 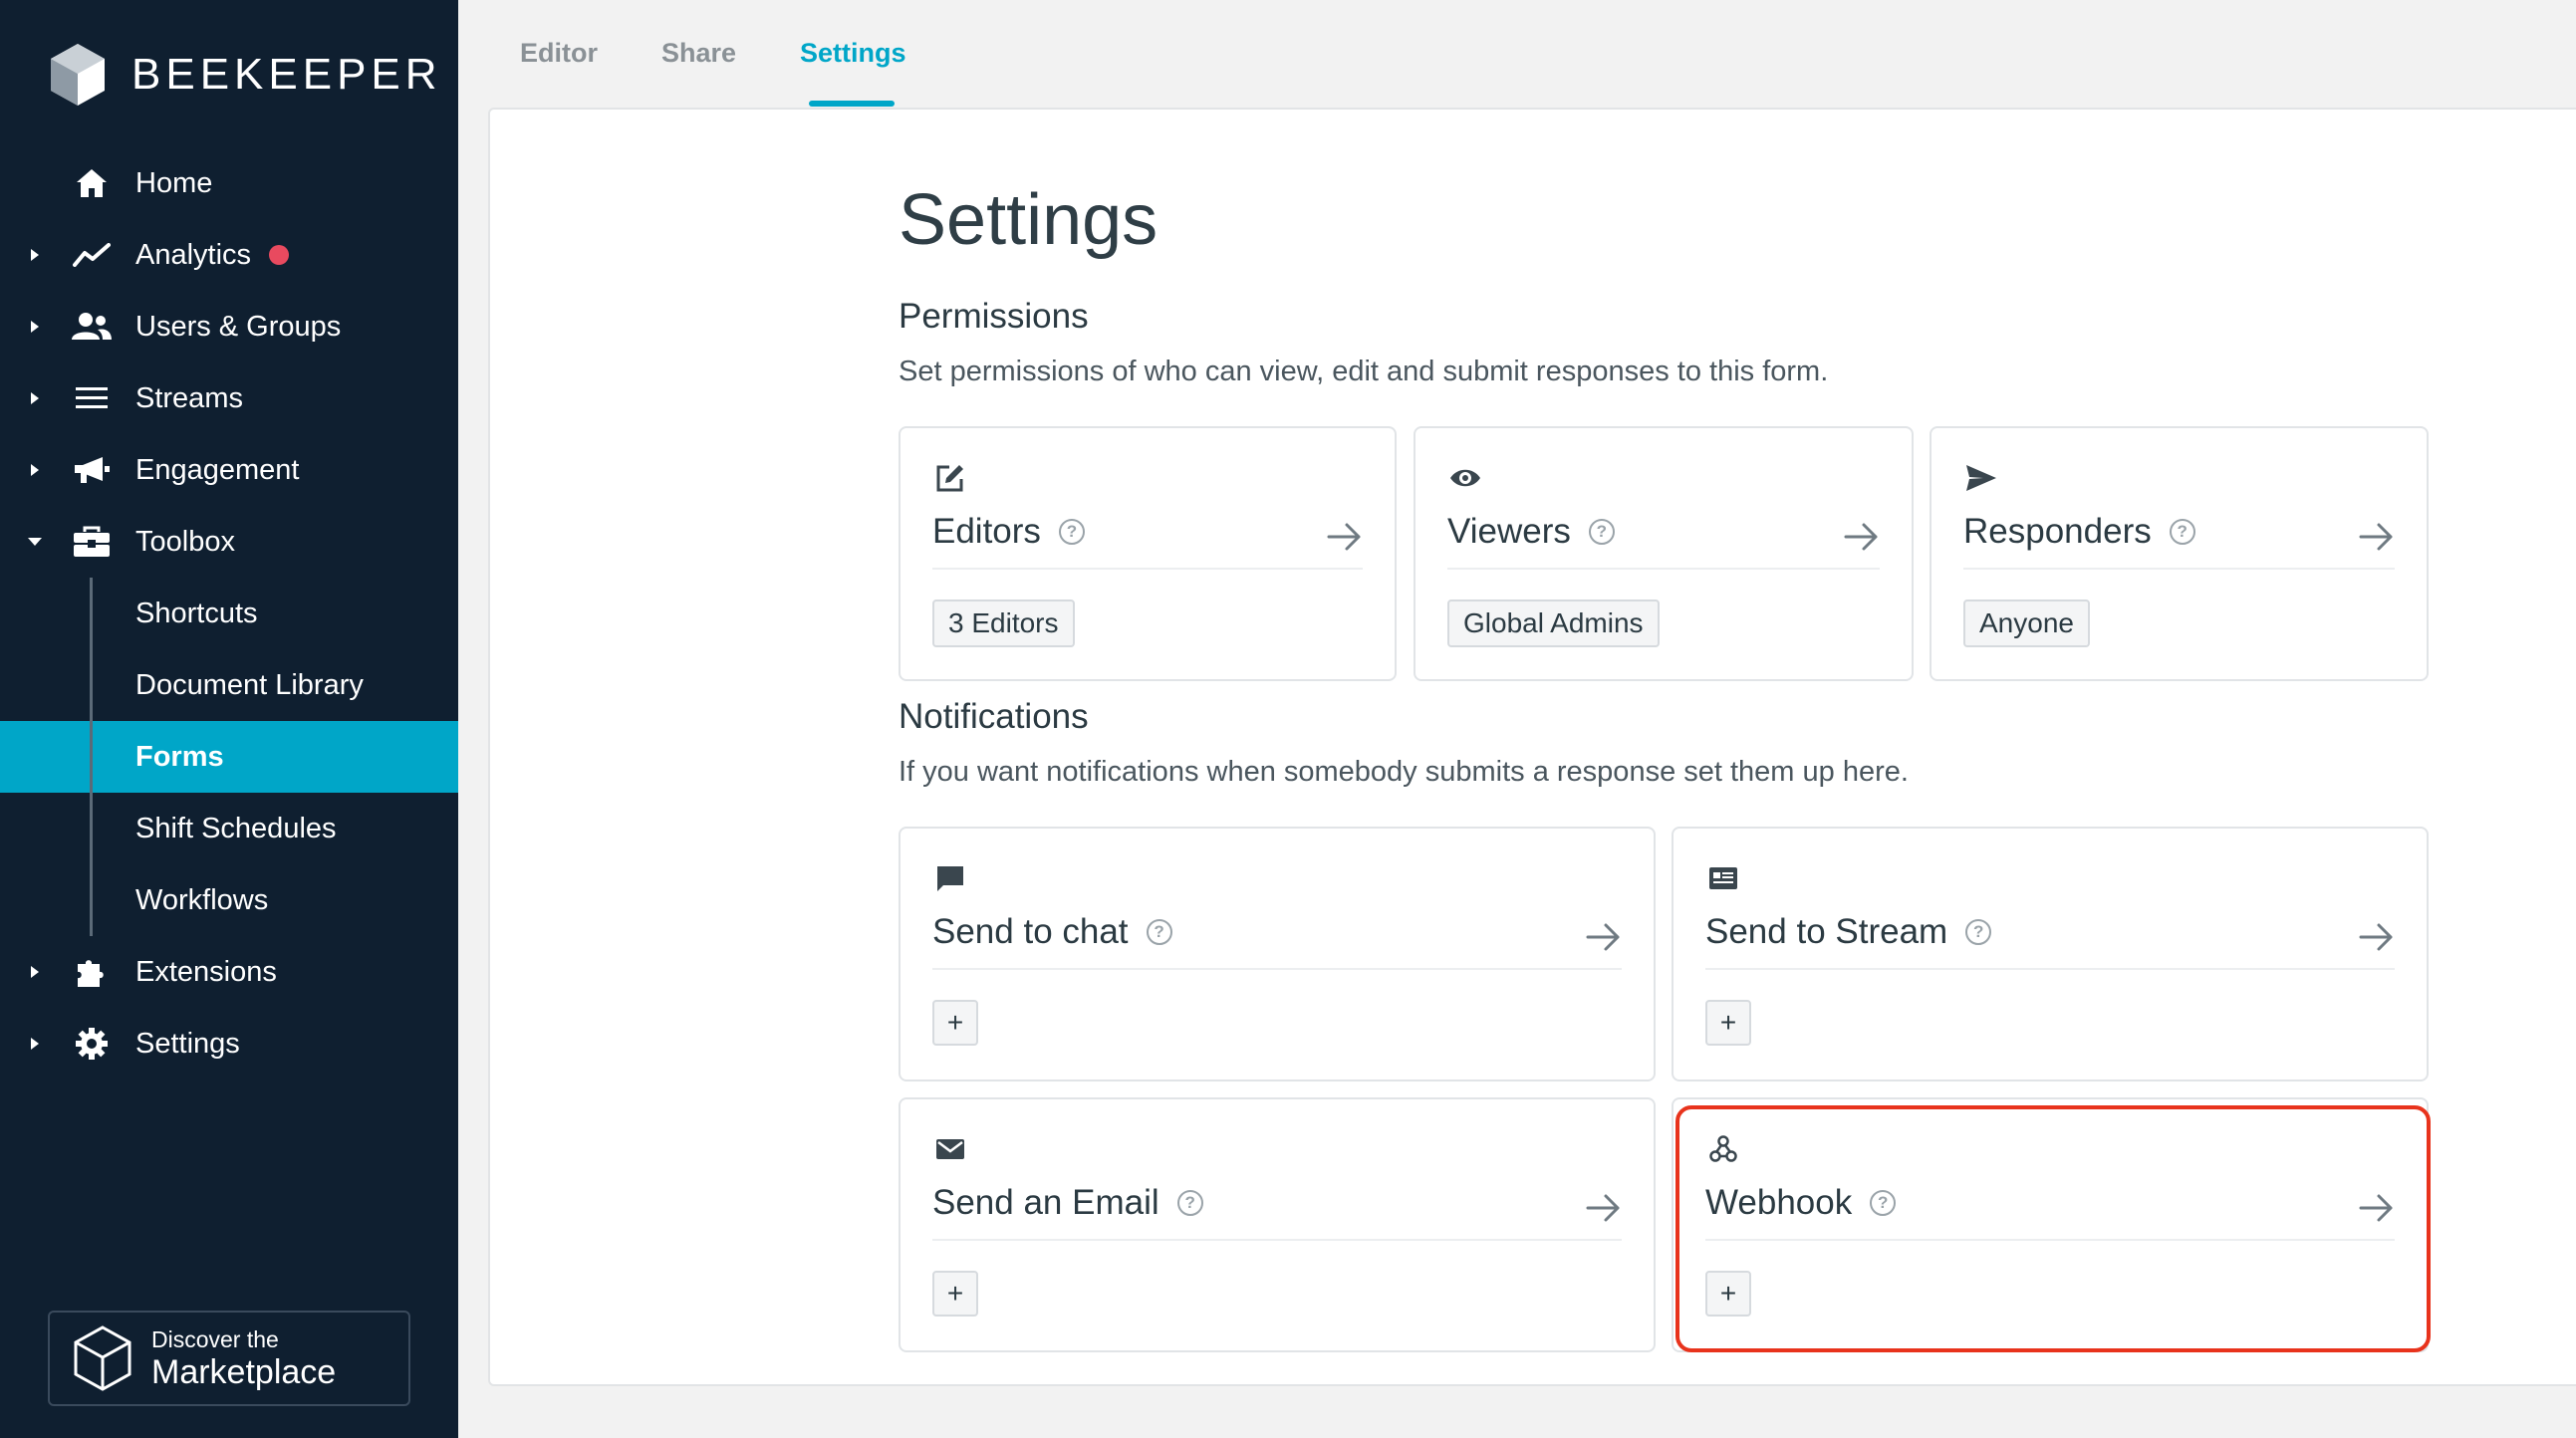 What do you see at coordinates (1553, 623) in the screenshot?
I see `value-chip: Global Admins` at bounding box center [1553, 623].